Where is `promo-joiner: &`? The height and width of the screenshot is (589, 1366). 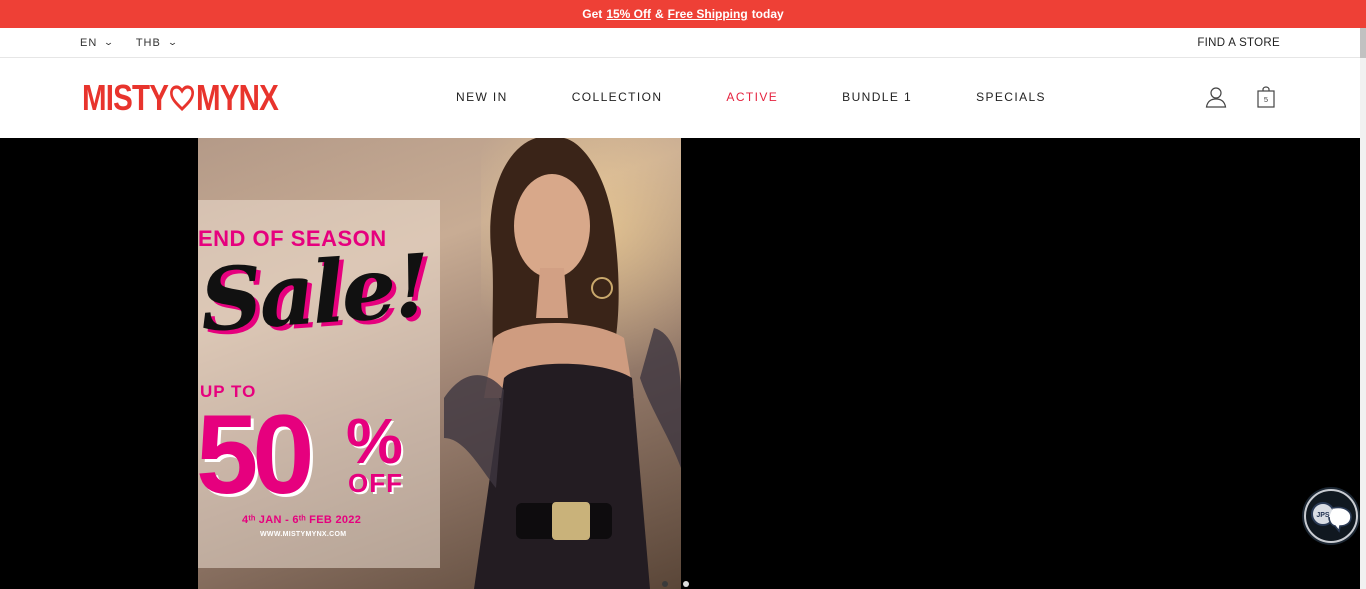 promo-joiner: & is located at coordinates (659, 14).